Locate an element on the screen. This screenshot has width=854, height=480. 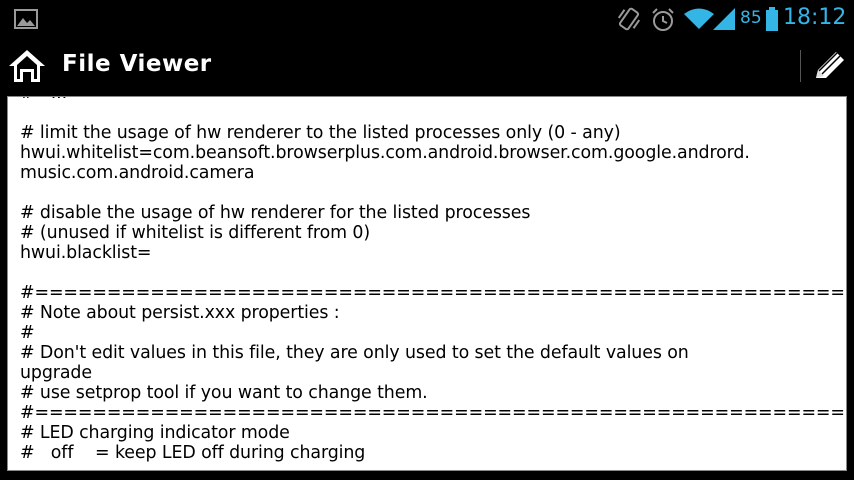
file-line: # Note about persist.xxx properties : is located at coordinates (180, 313).